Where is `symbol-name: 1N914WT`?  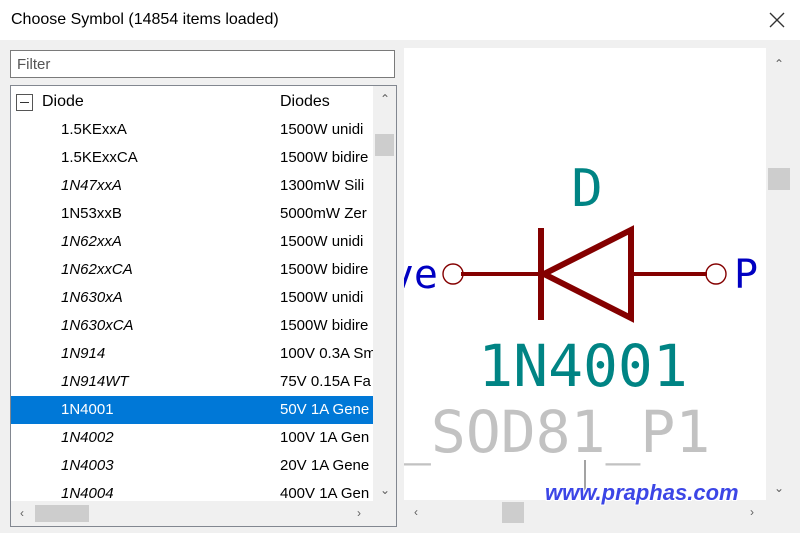 symbol-name: 1N914WT is located at coordinates (95, 381).